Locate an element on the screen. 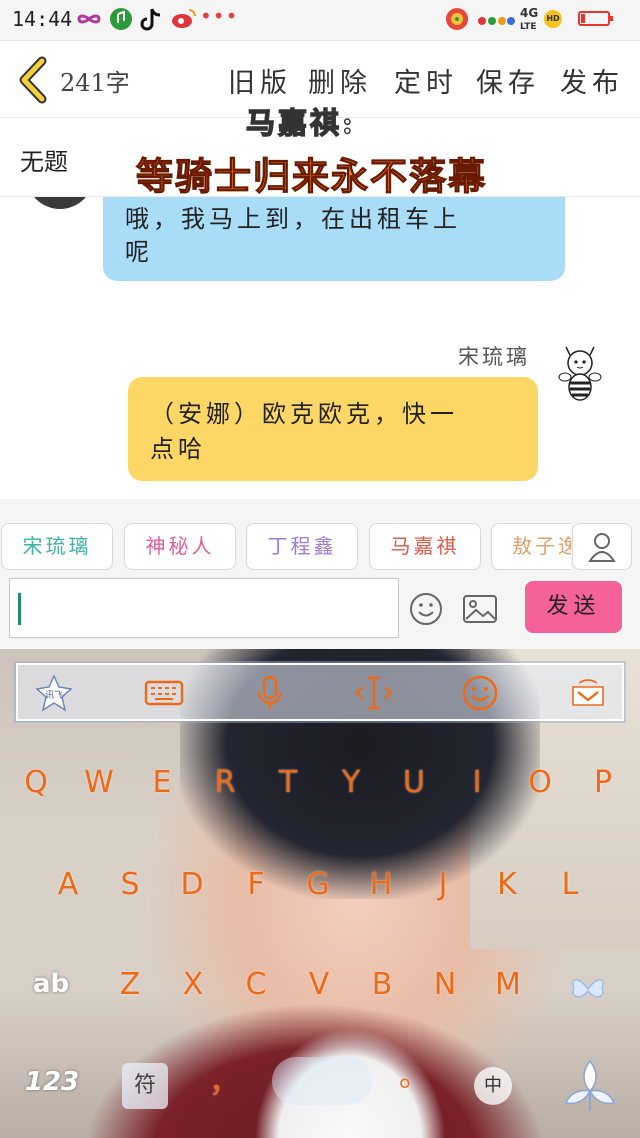  comma-key: ， is located at coordinates (224, 1083).